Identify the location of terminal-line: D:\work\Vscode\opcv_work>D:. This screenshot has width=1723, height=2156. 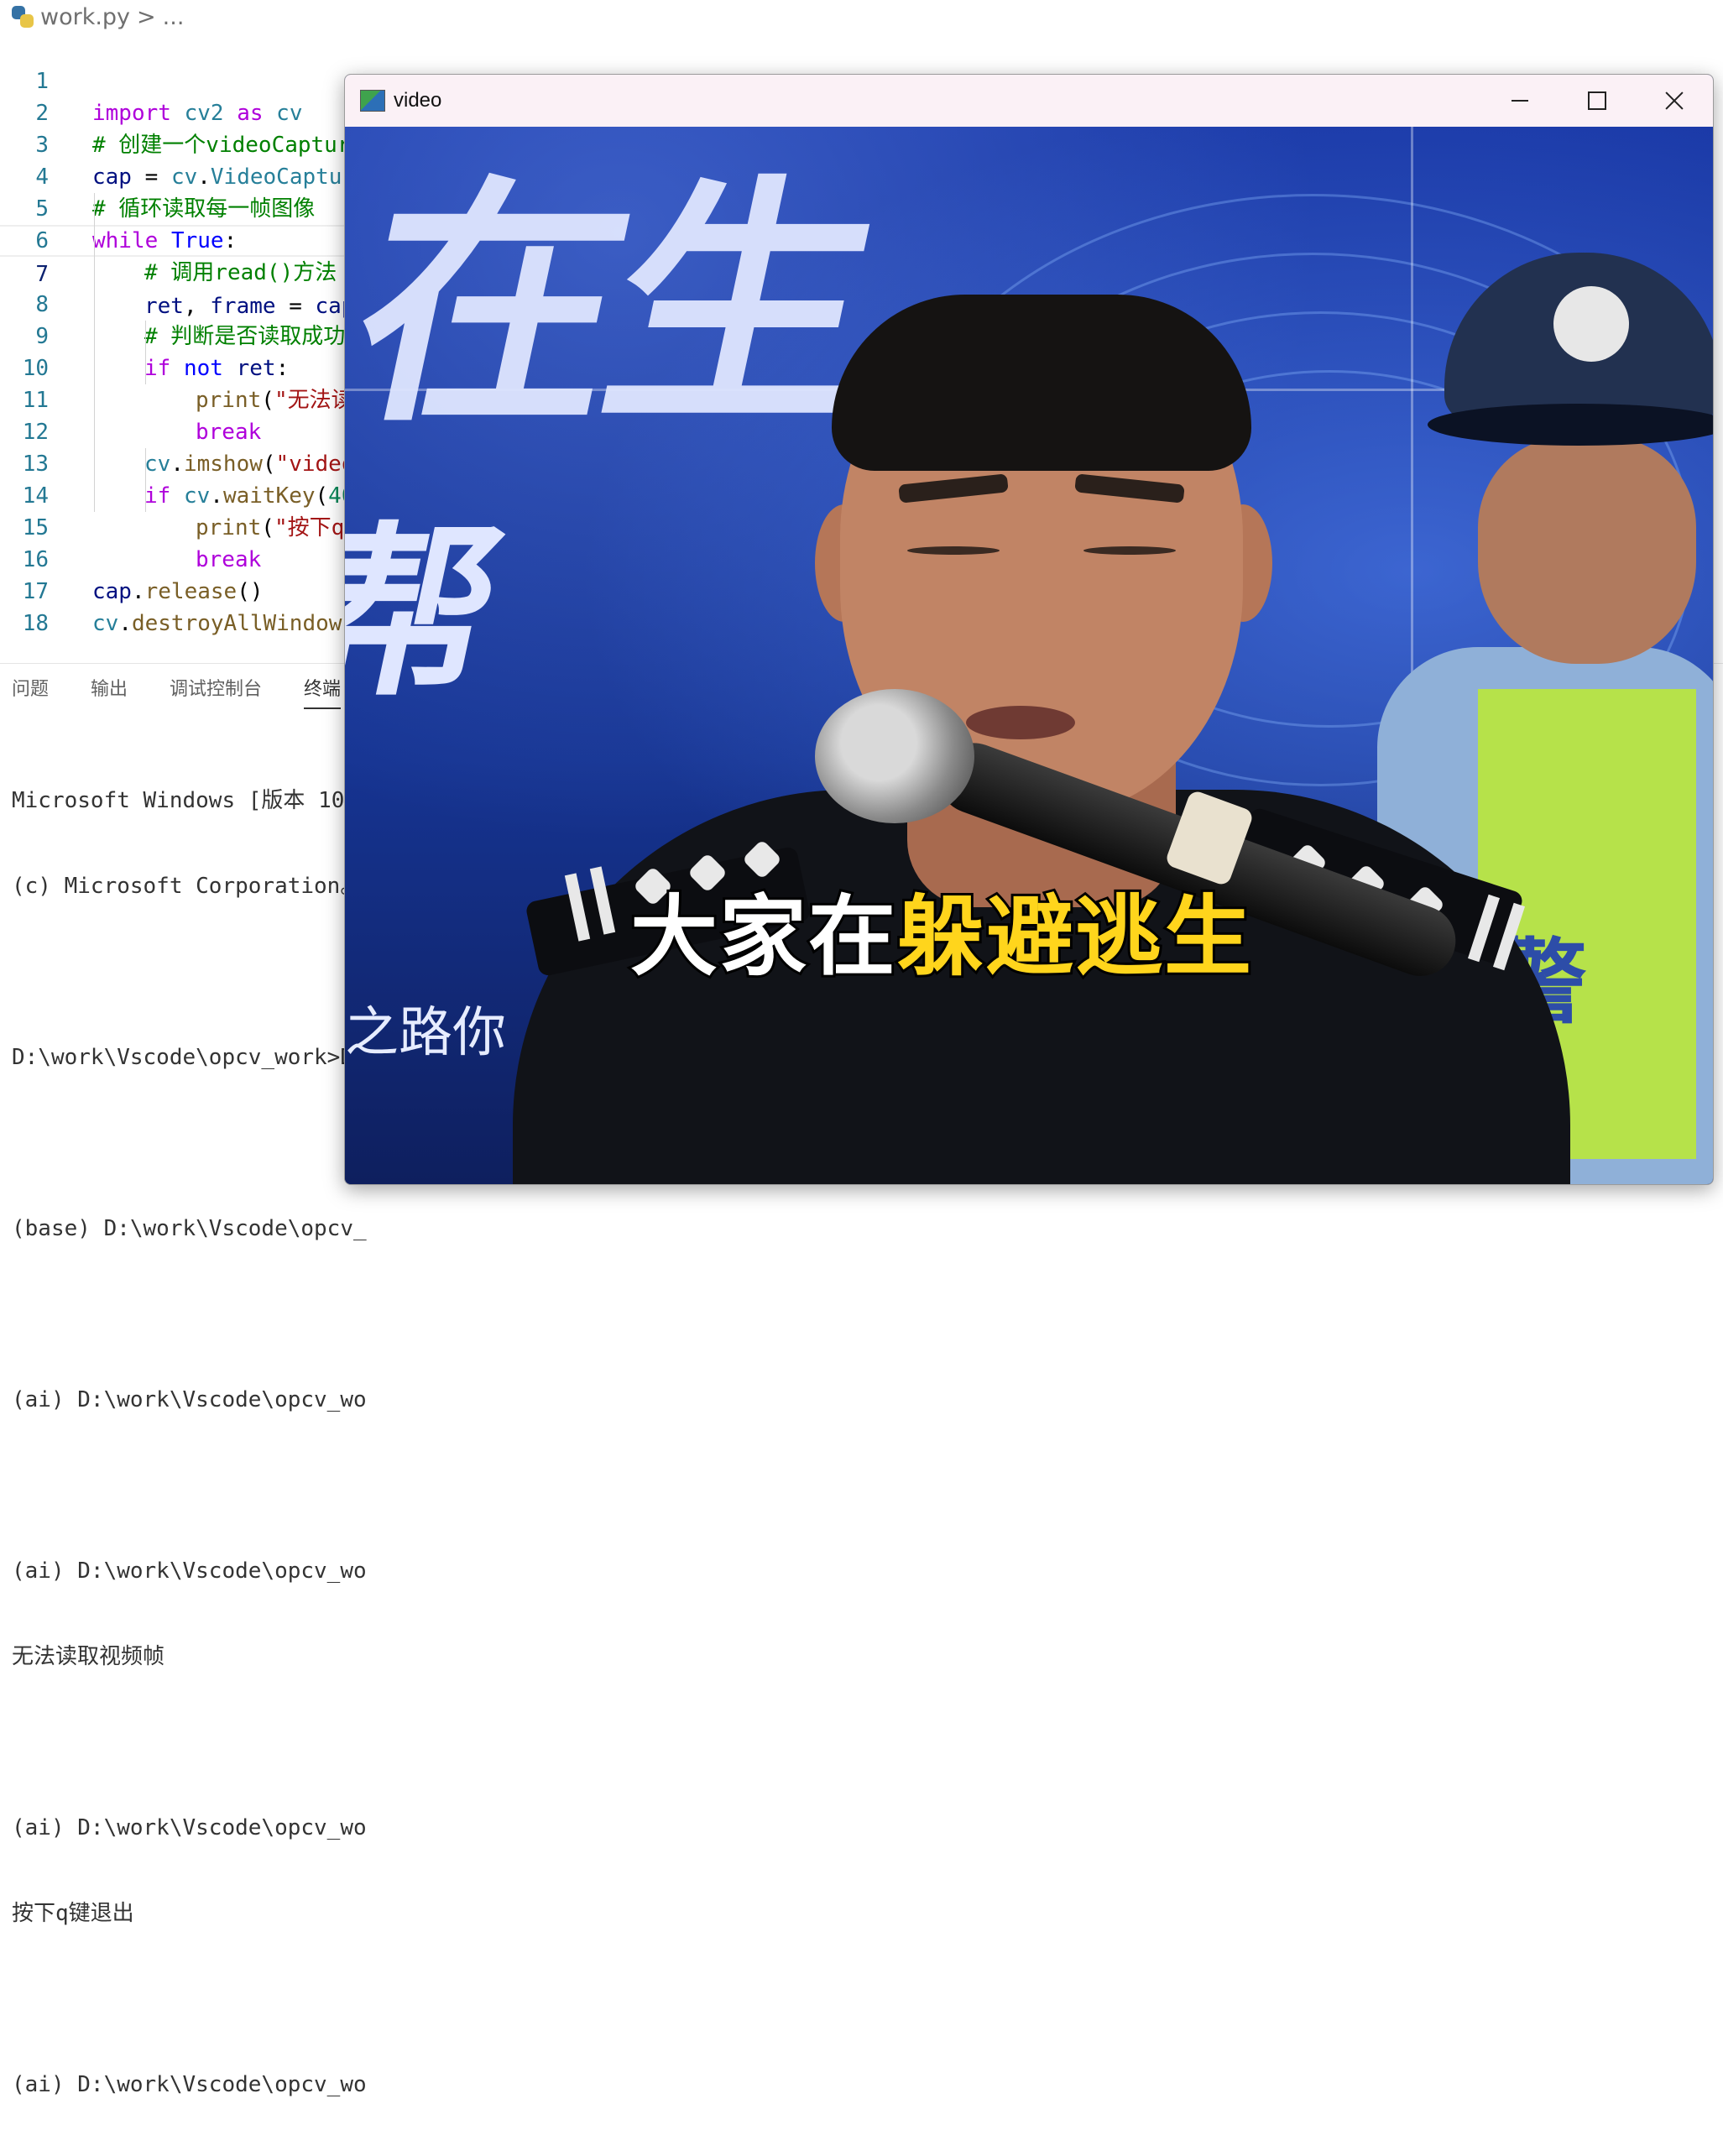
(190, 1057).